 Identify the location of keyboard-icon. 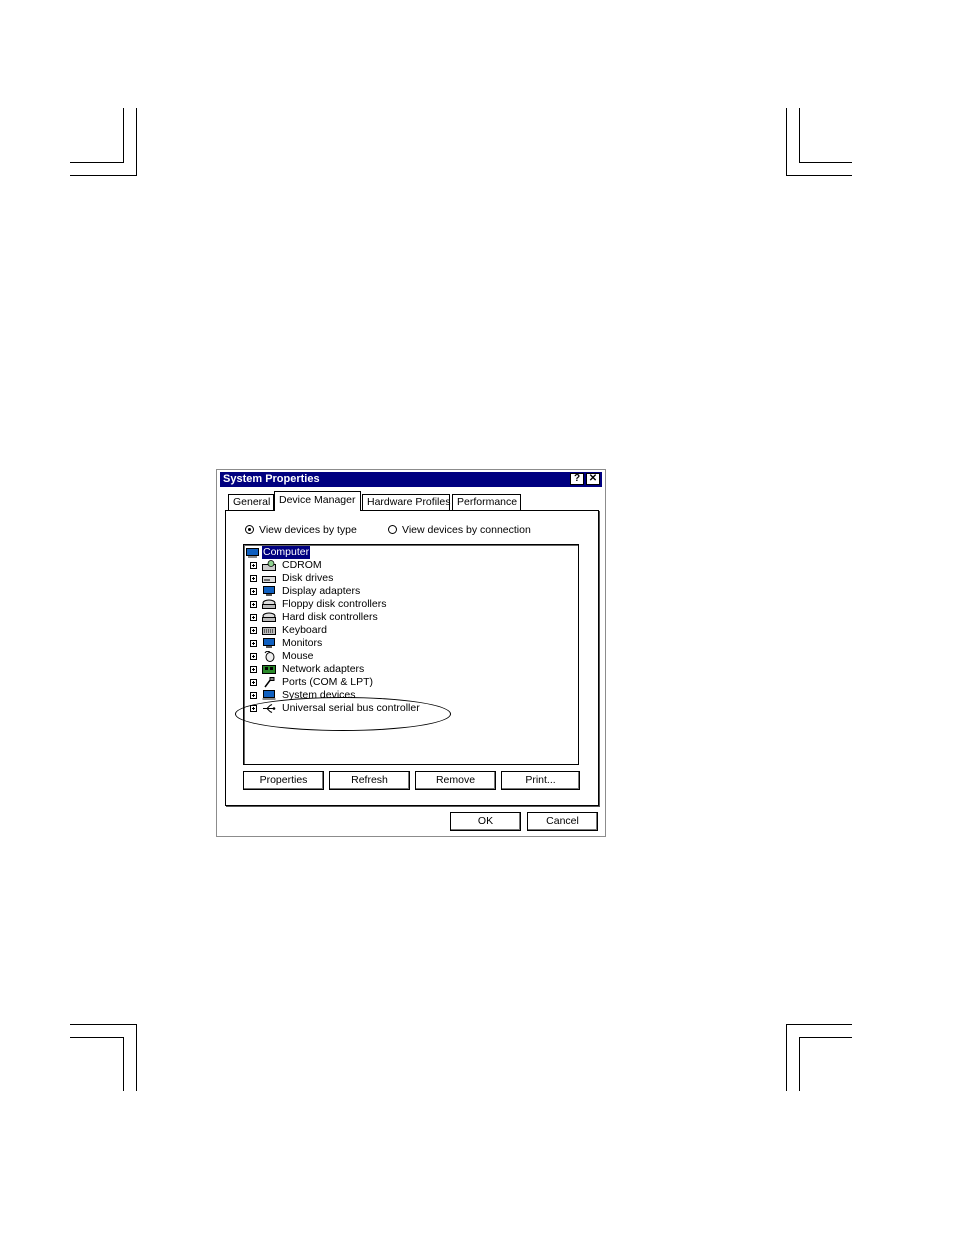
(269, 631).